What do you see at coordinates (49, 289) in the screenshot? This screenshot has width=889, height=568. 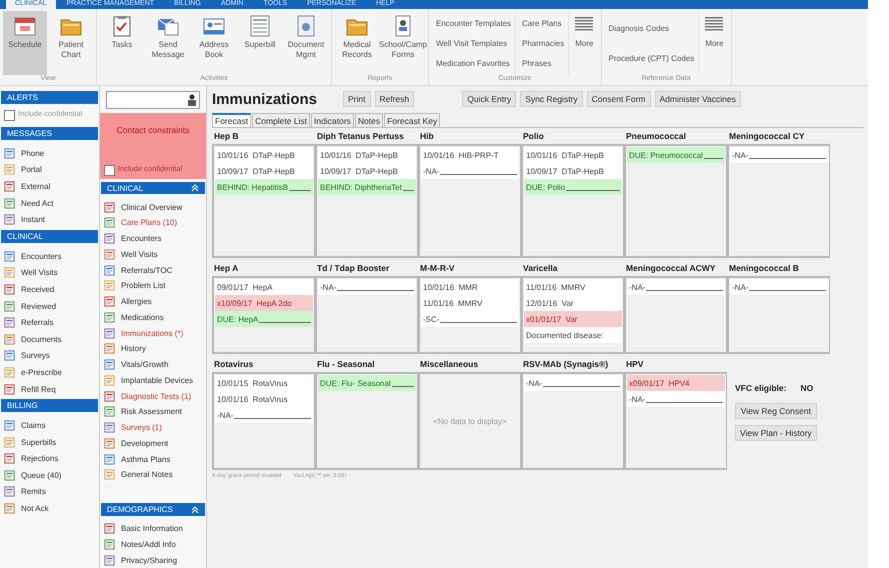 I see `sidebar-item: Received` at bounding box center [49, 289].